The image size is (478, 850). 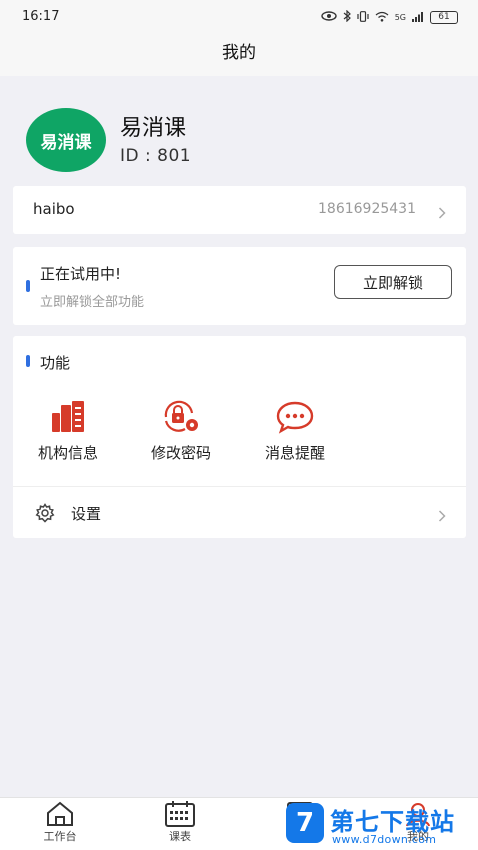 What do you see at coordinates (67, 453) in the screenshot?
I see `function-label: 机构信息` at bounding box center [67, 453].